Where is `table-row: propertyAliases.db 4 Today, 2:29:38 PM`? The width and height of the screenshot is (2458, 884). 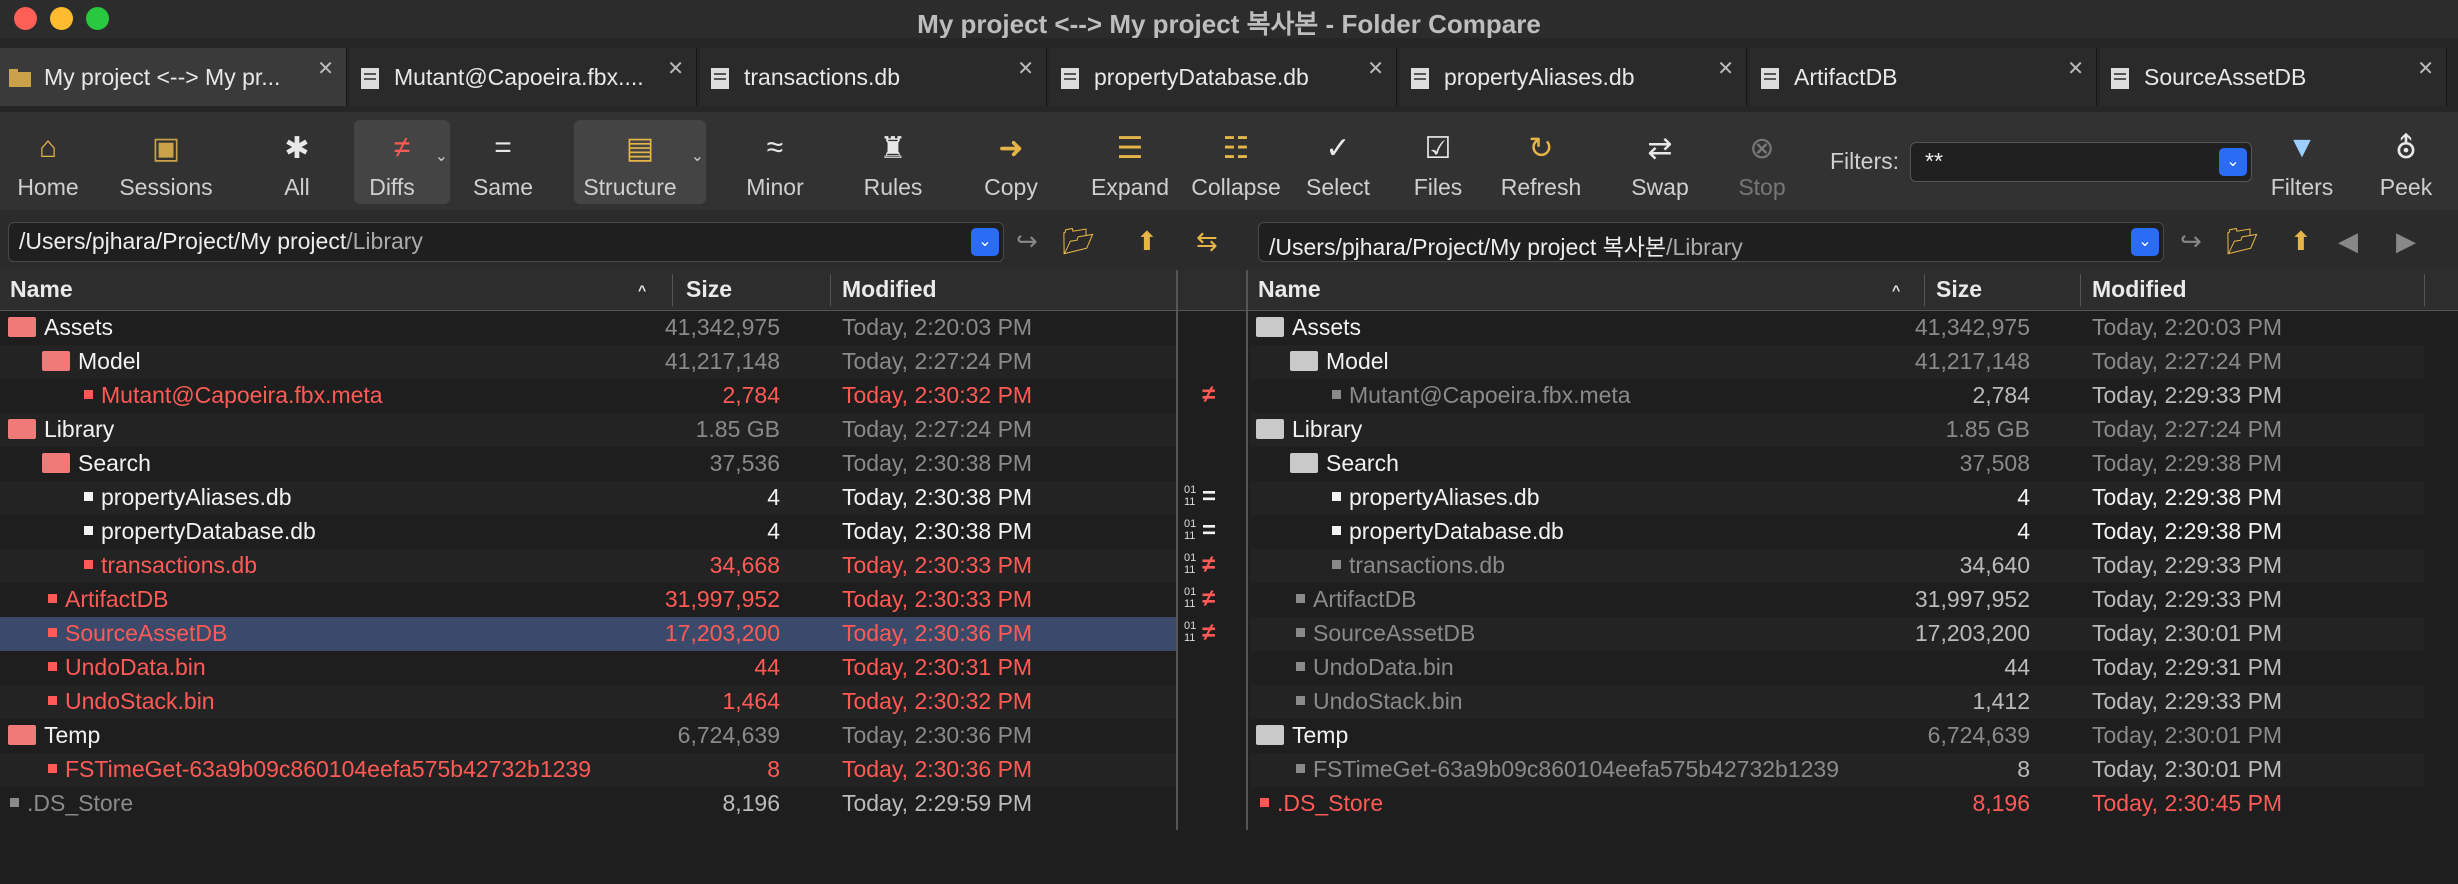
table-row: propertyAliases.db 4 Today, 2:29:38 PM is located at coordinates (1837, 498).